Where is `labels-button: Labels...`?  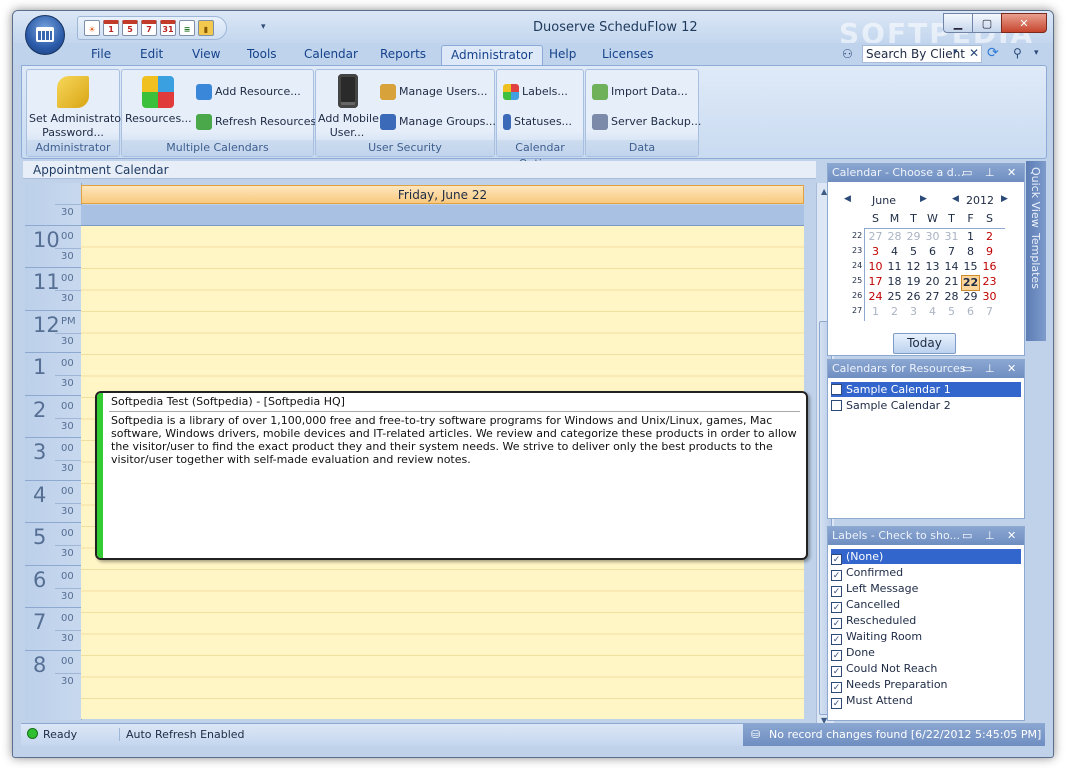 labels-button: Labels... is located at coordinates (535, 92).